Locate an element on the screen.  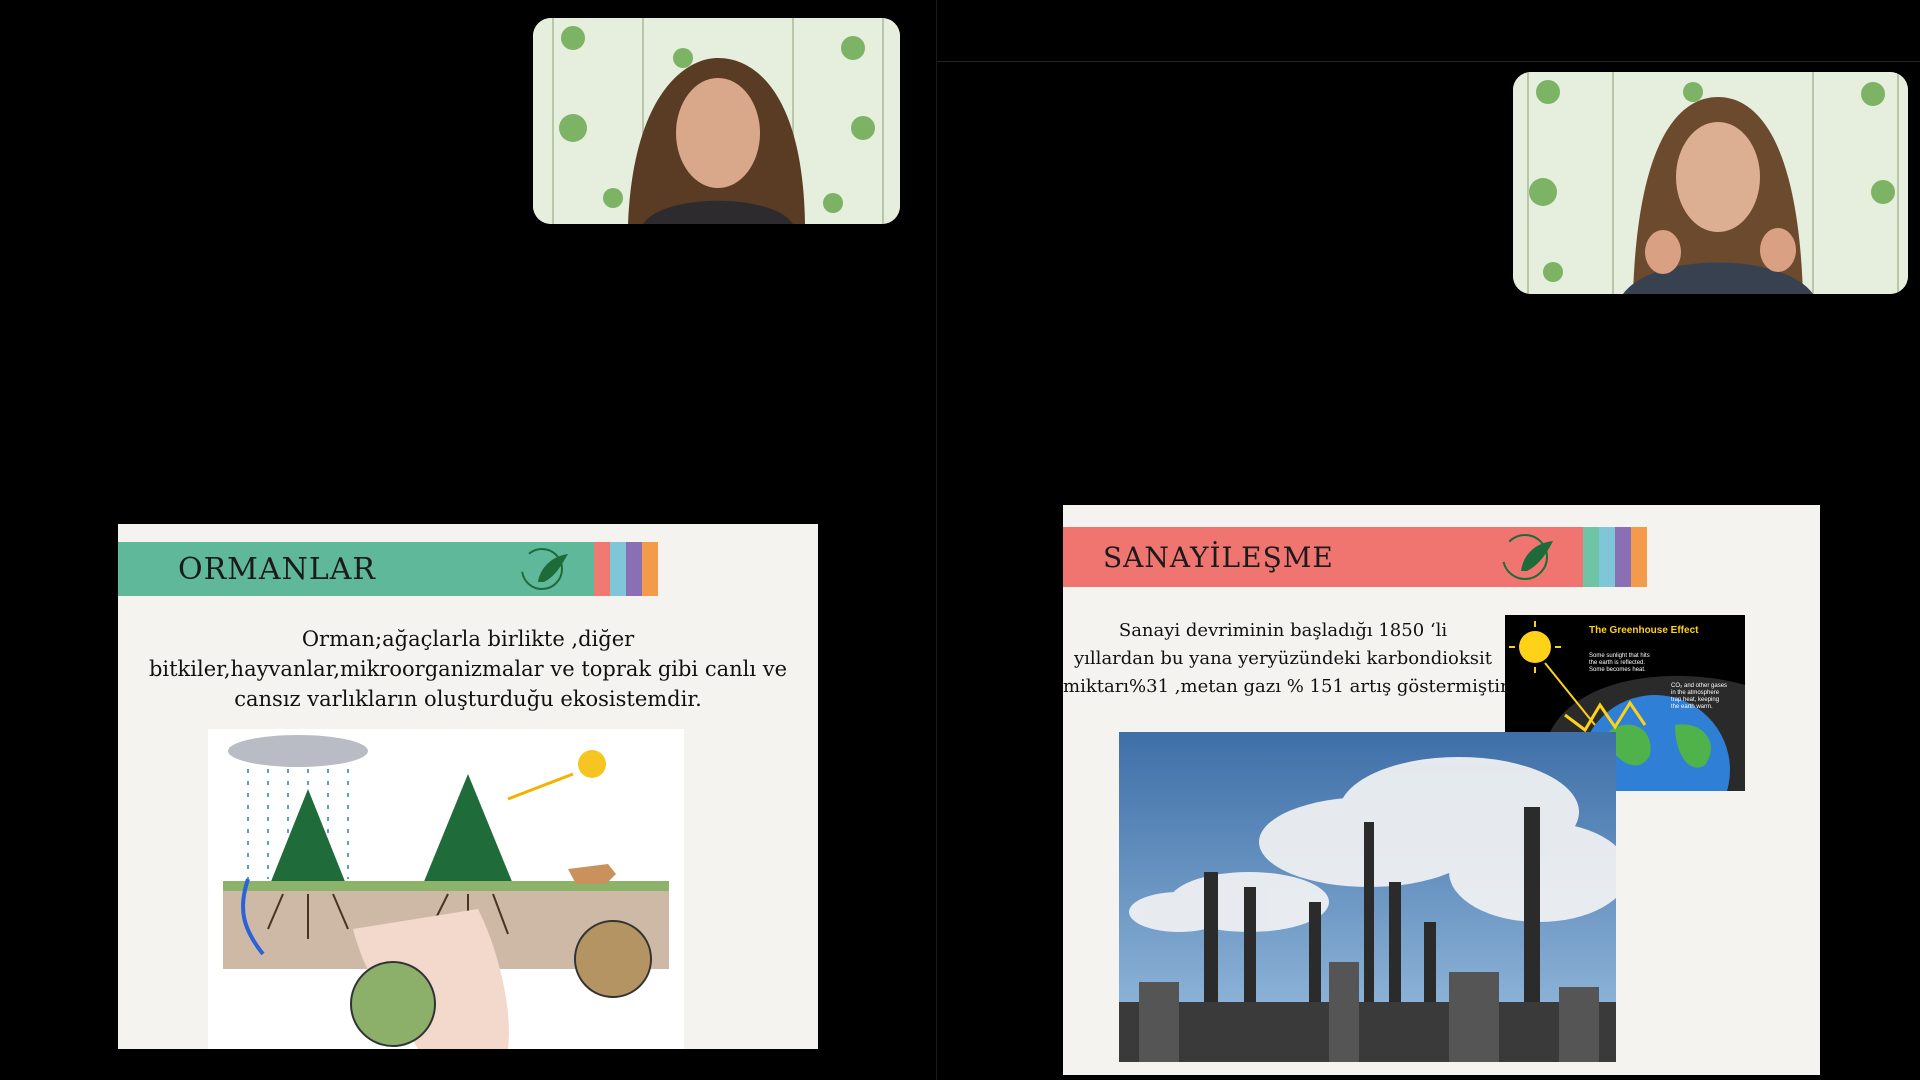
participant-video-right is located at coordinates (1710, 183).